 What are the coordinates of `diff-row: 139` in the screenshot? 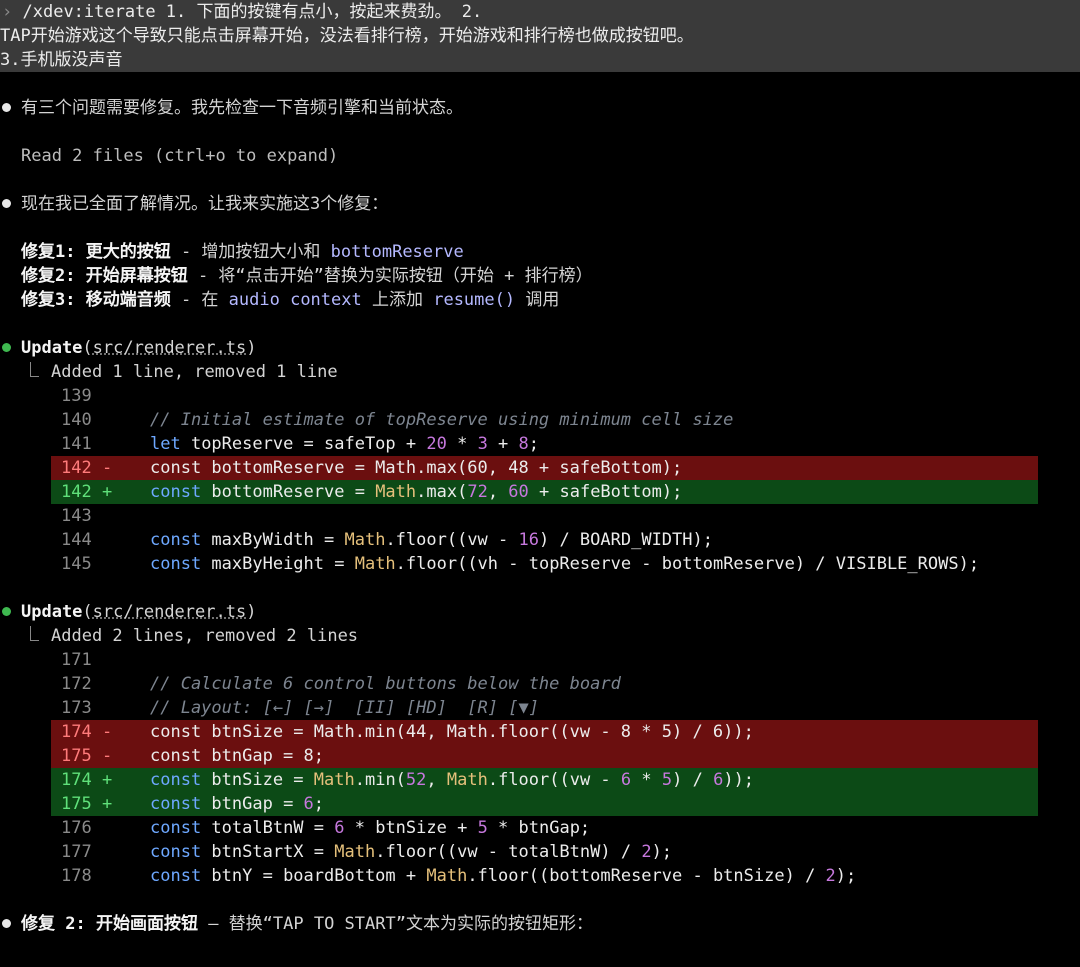 It's located at (544, 396).